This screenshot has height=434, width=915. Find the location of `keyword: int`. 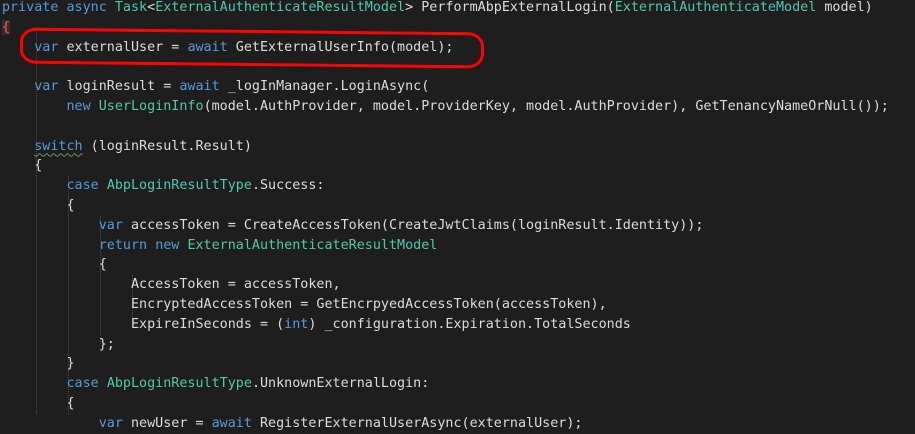

keyword: int is located at coordinates (296, 324).